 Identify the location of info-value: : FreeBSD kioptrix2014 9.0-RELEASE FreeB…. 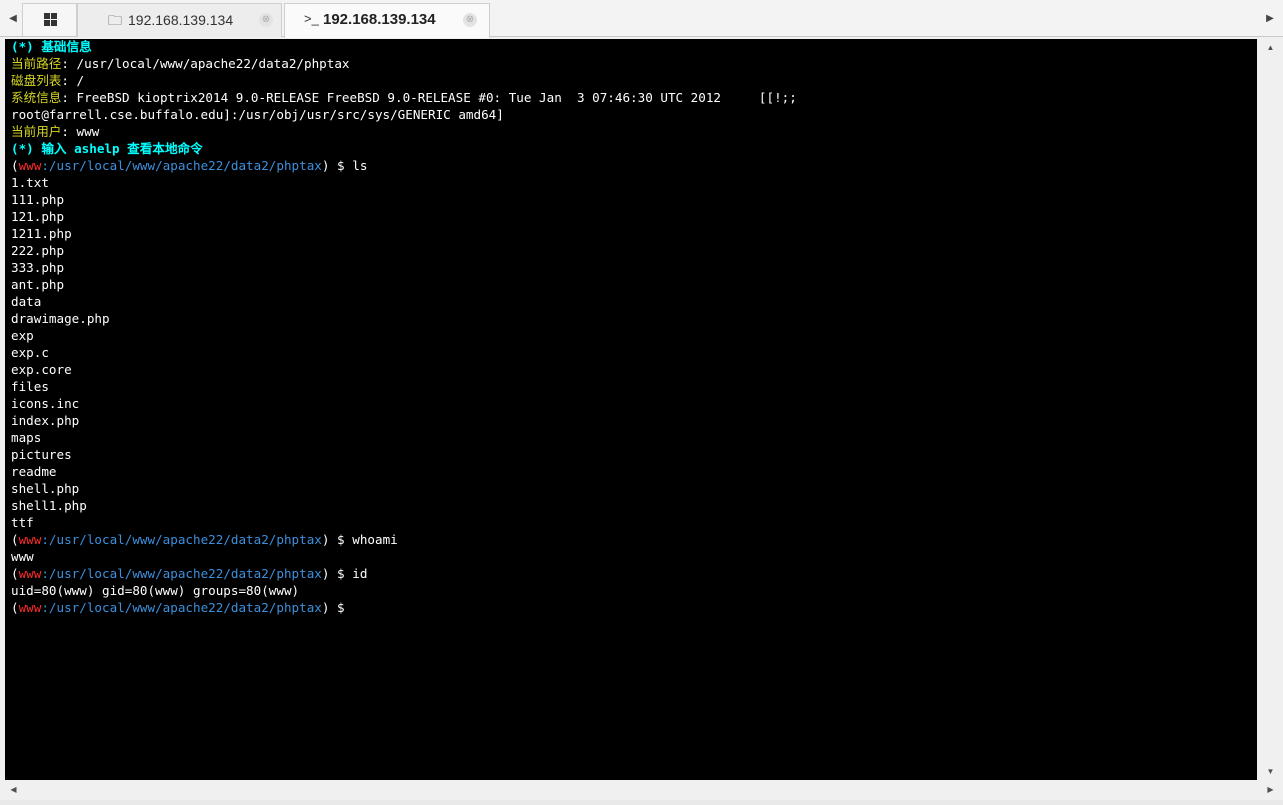
(429, 97).